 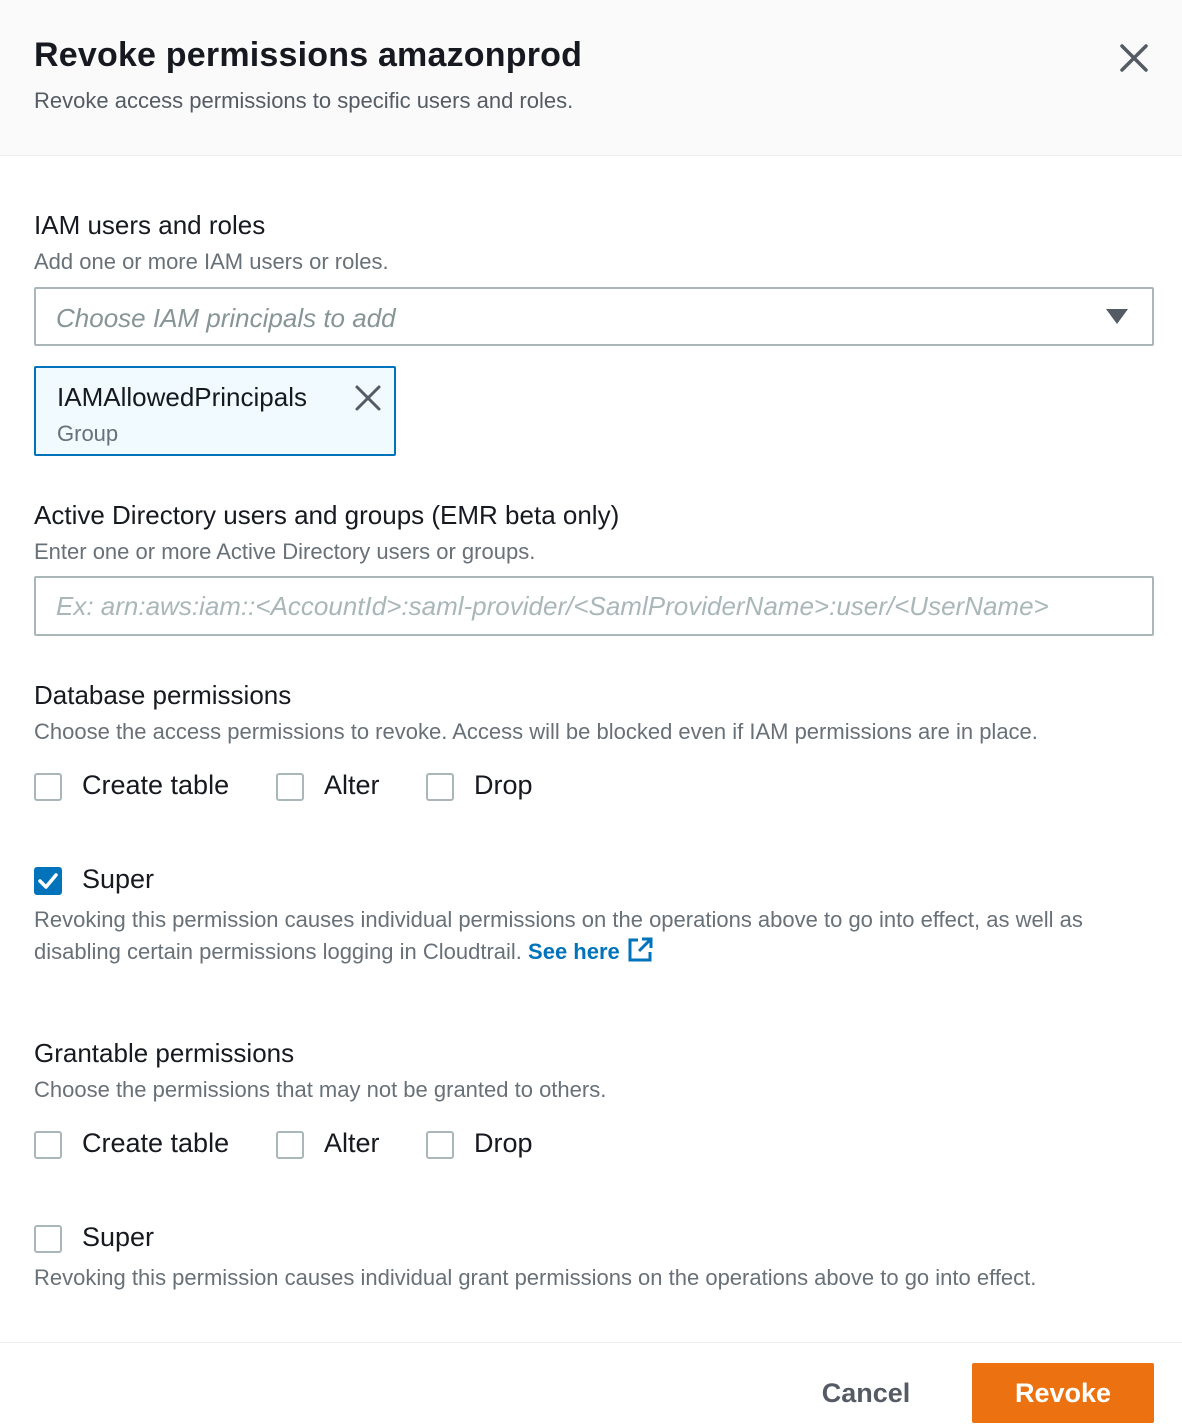 I want to click on principal-token-type: Group, so click(x=88, y=433).